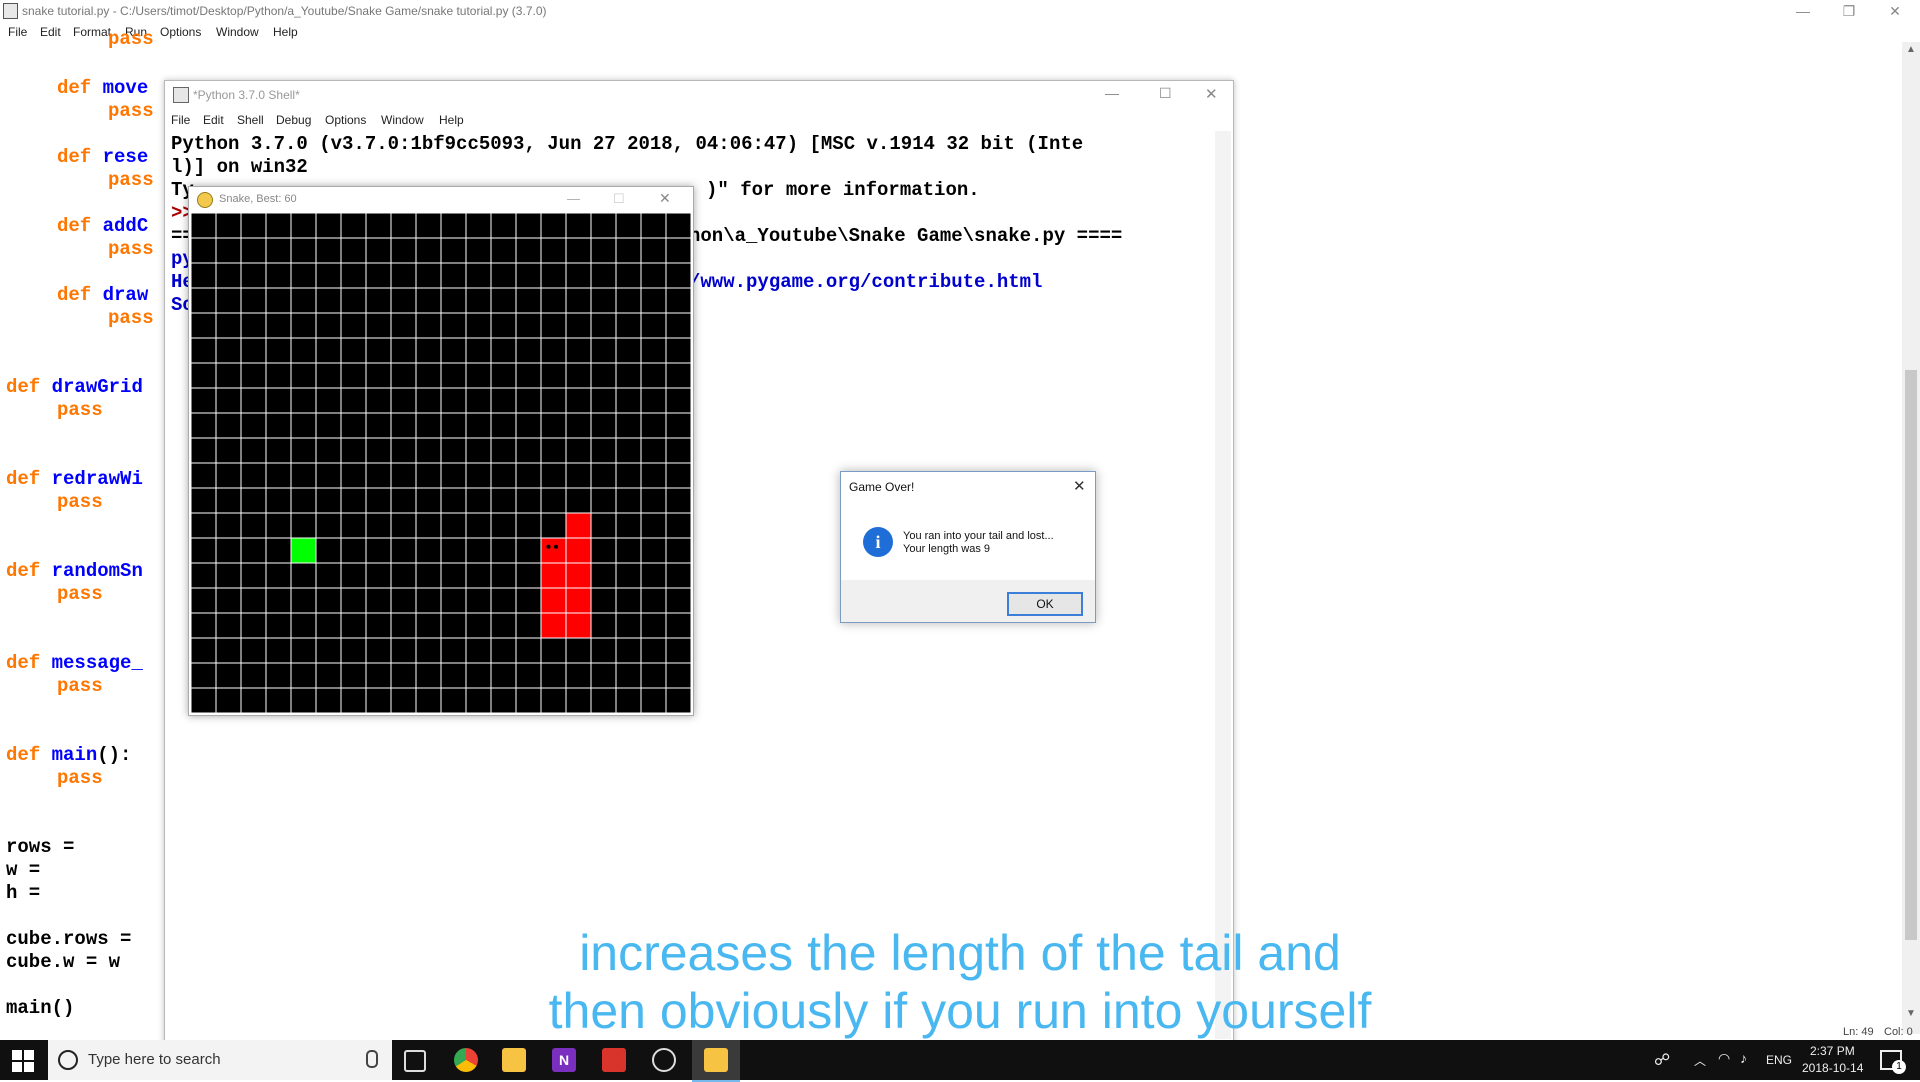 The width and height of the screenshot is (1920, 1082). What do you see at coordinates (10, 11) in the screenshot?
I see `idle-app-icon` at bounding box center [10, 11].